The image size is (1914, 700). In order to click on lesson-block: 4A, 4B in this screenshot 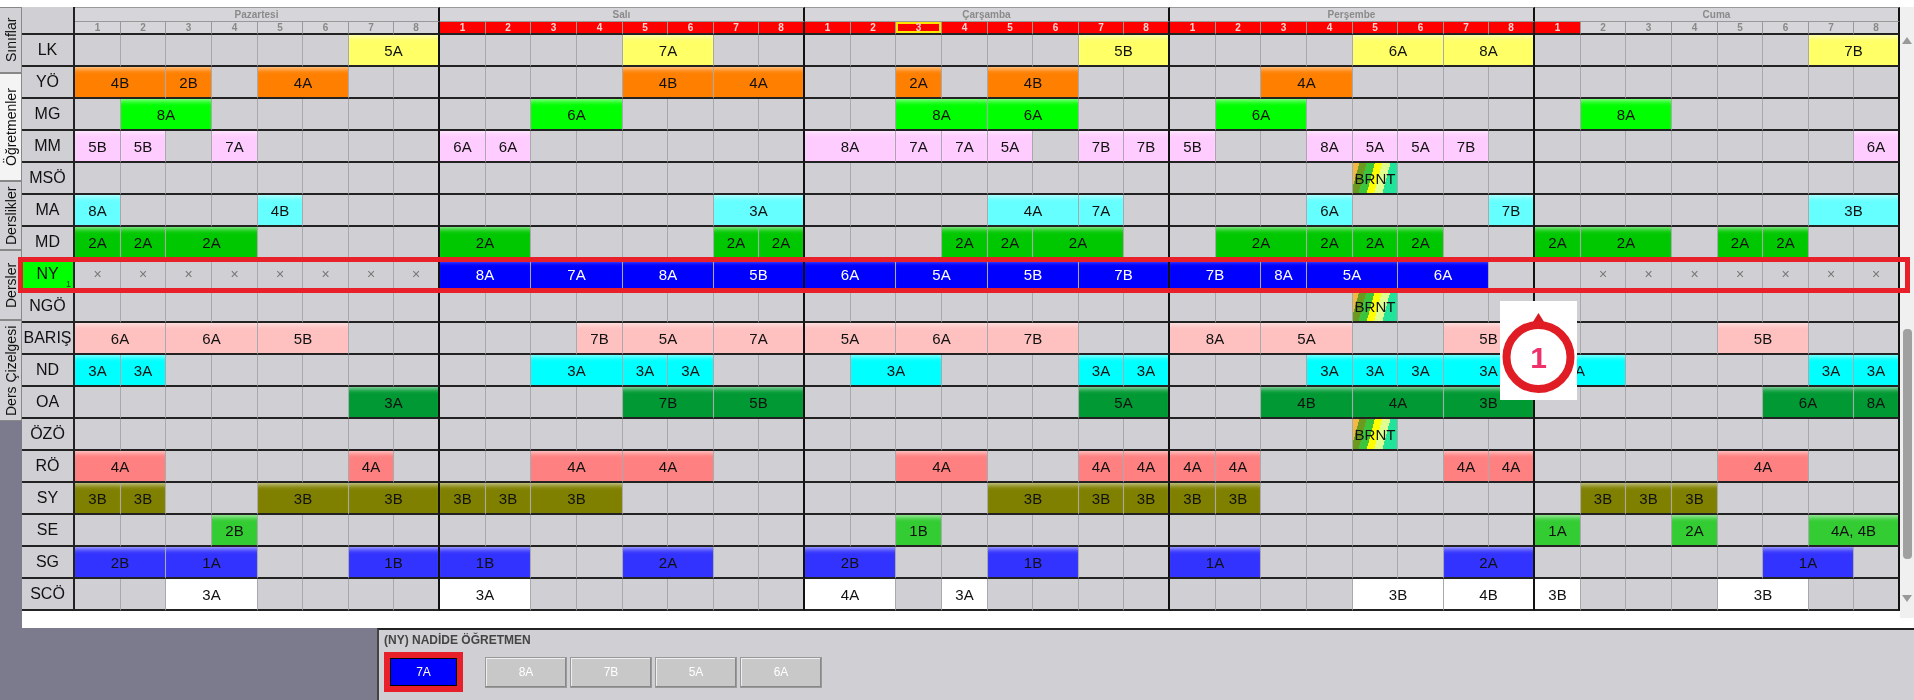, I will do `click(1854, 531)`.